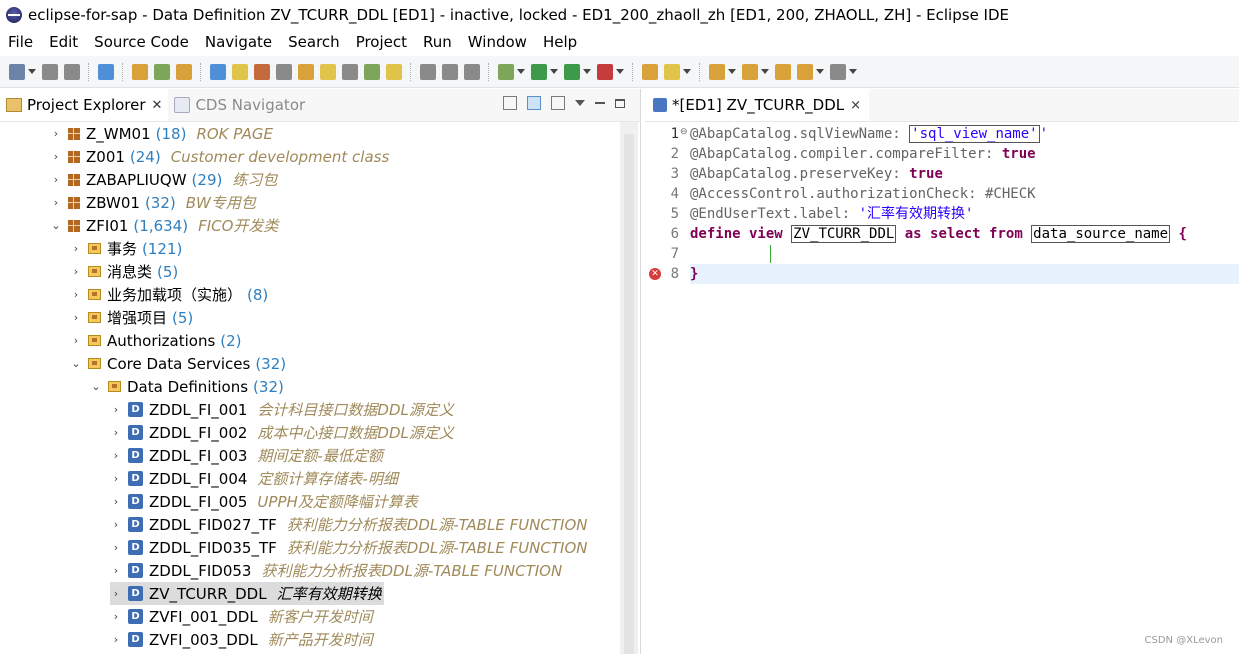  I want to click on back-icon, so click(805, 71).